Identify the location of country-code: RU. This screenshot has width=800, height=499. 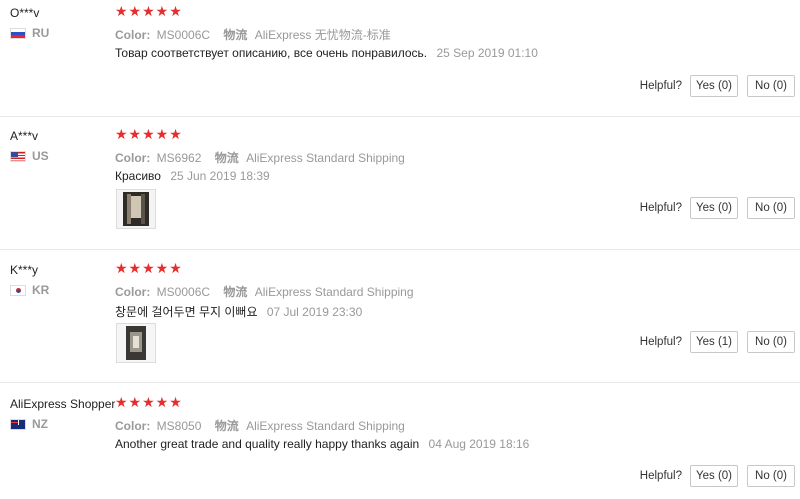
(41, 33).